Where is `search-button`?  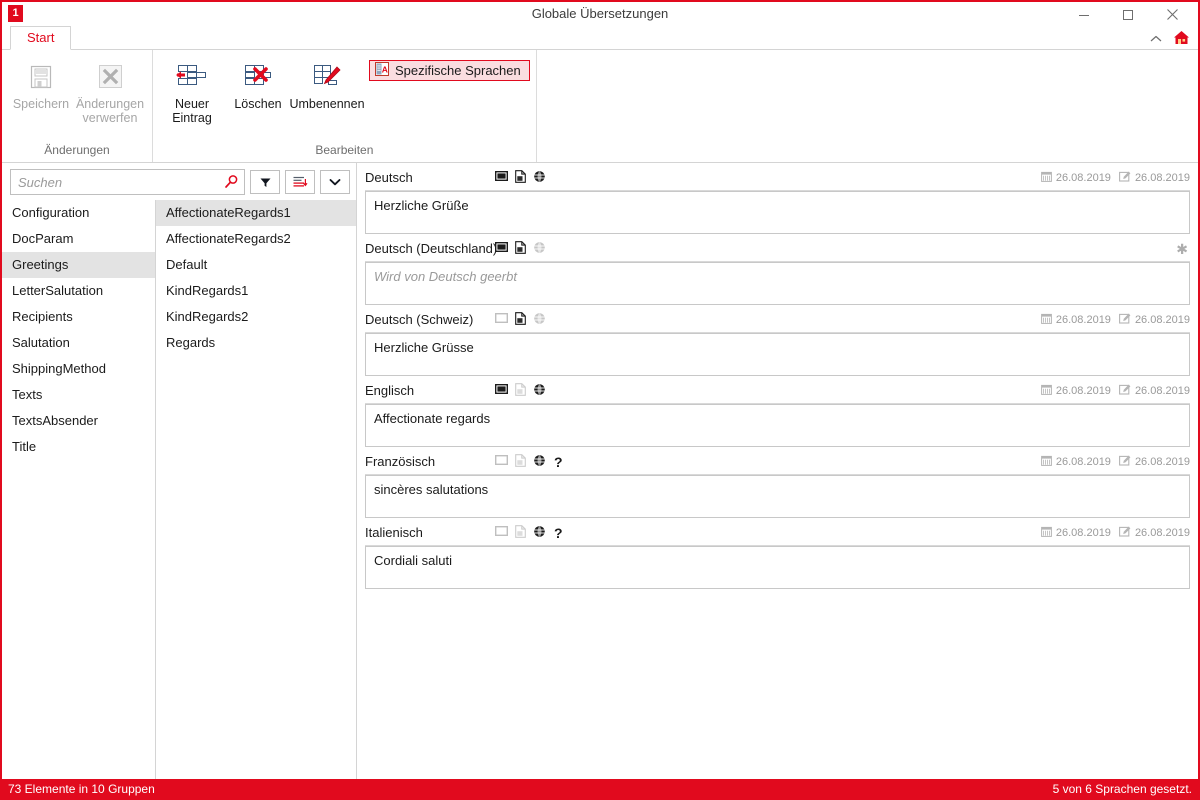 search-button is located at coordinates (231, 181).